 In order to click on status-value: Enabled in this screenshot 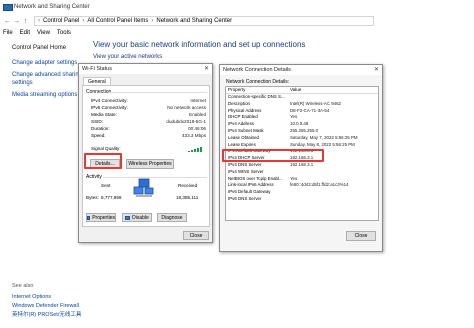, I will do `click(197, 114)`.